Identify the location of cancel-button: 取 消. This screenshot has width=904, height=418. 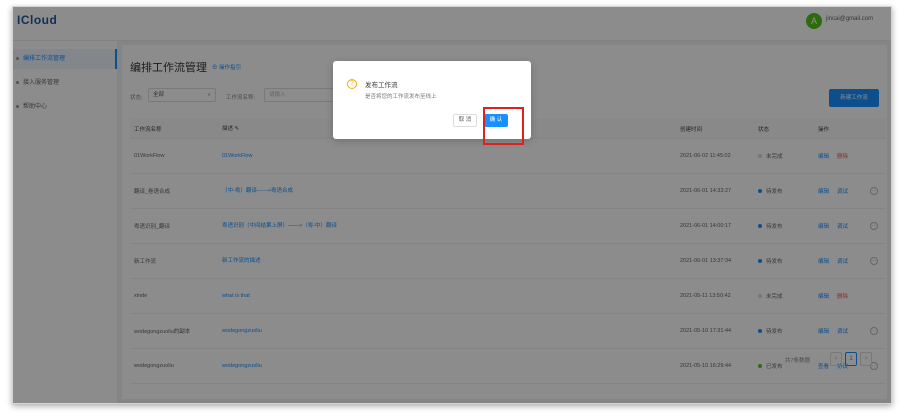
(465, 120).